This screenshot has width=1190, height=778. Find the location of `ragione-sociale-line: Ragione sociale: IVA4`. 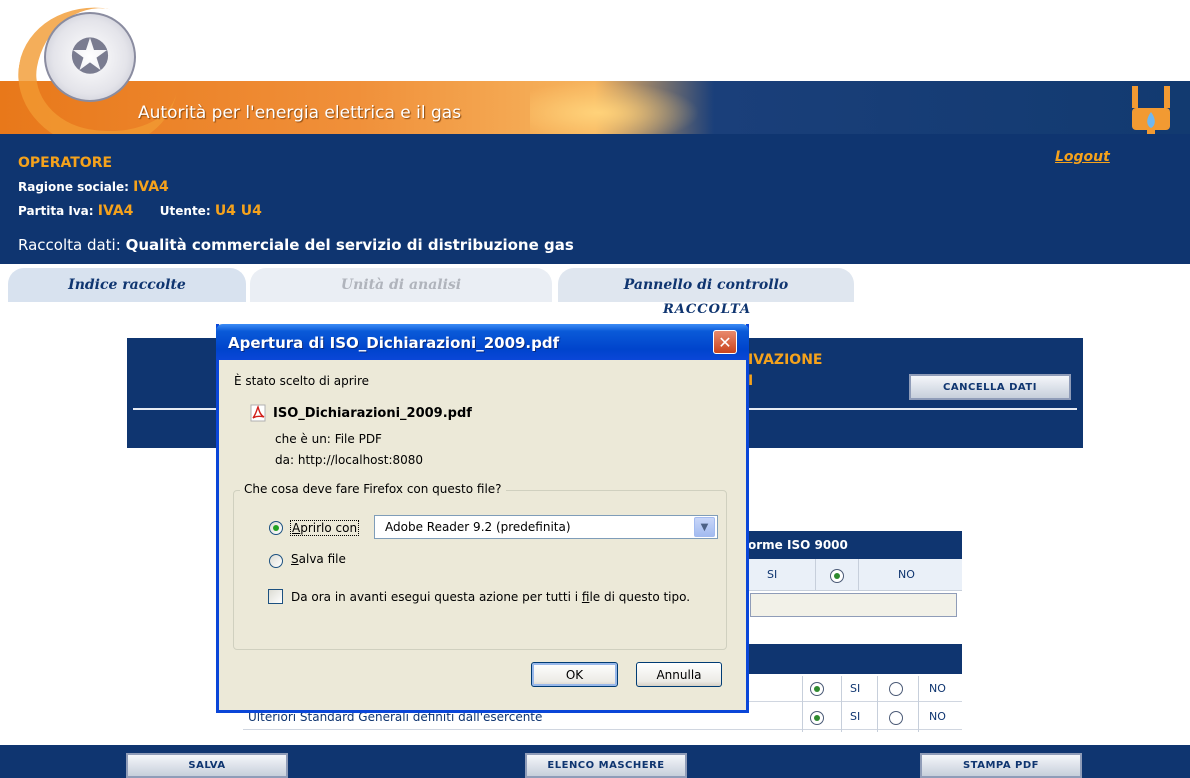

ragione-sociale-line: Ragione sociale: IVA4 is located at coordinates (93, 187).